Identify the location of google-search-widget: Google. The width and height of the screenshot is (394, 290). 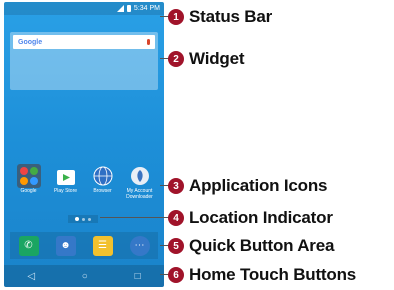
(84, 61).